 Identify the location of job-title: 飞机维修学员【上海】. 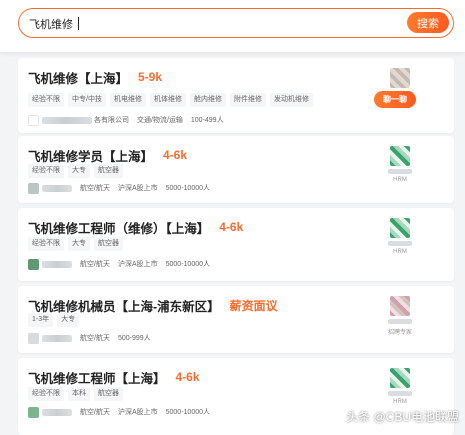
(91, 156).